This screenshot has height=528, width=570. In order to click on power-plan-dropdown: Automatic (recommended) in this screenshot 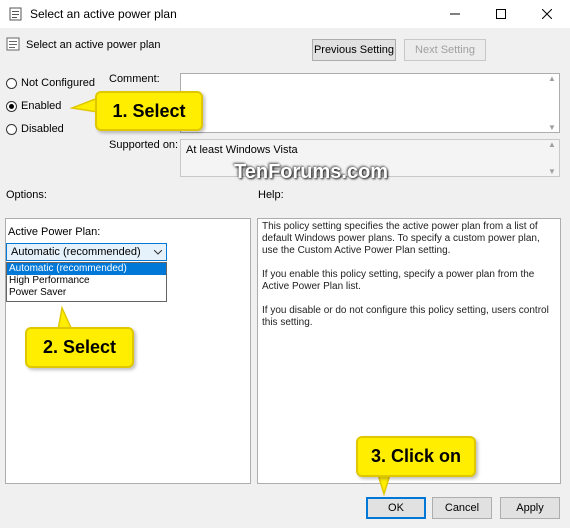, I will do `click(86, 252)`.